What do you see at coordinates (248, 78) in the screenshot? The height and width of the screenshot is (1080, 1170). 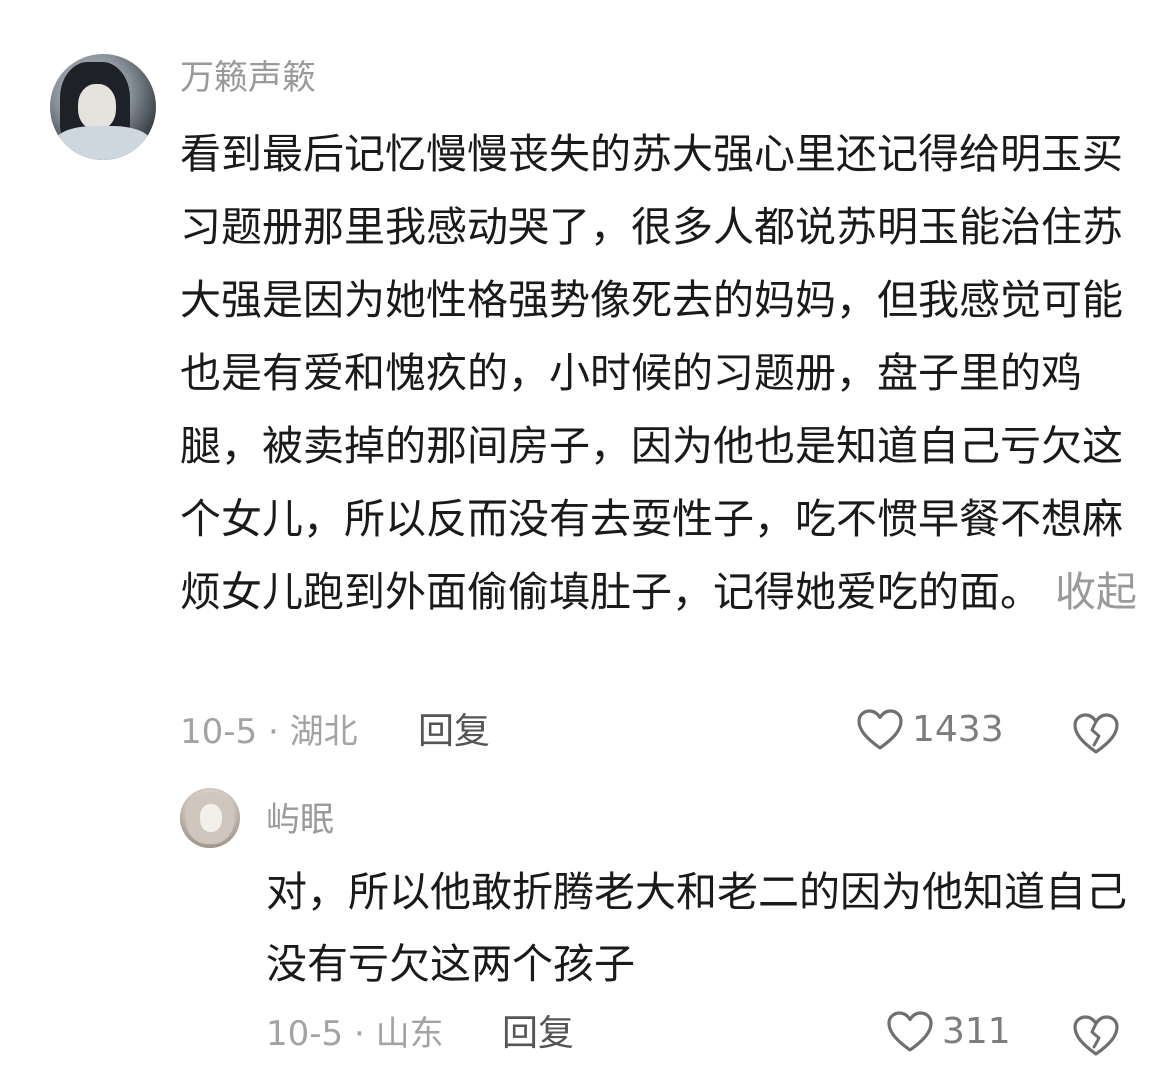 I see `comment-username: 万籁声簌` at bounding box center [248, 78].